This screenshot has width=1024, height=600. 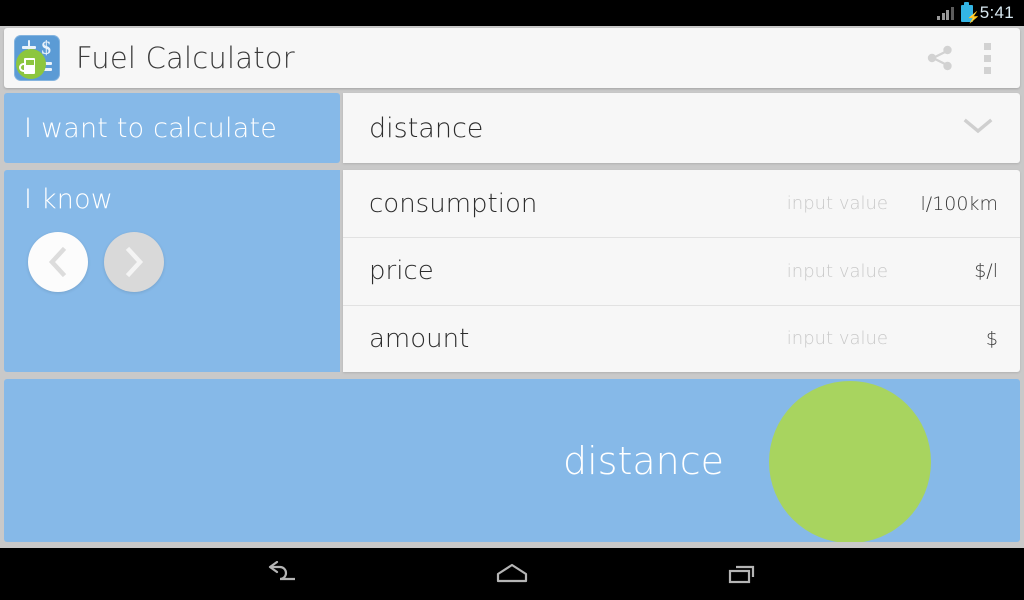 What do you see at coordinates (401, 271) in the screenshot?
I see `input-label-price: price` at bounding box center [401, 271].